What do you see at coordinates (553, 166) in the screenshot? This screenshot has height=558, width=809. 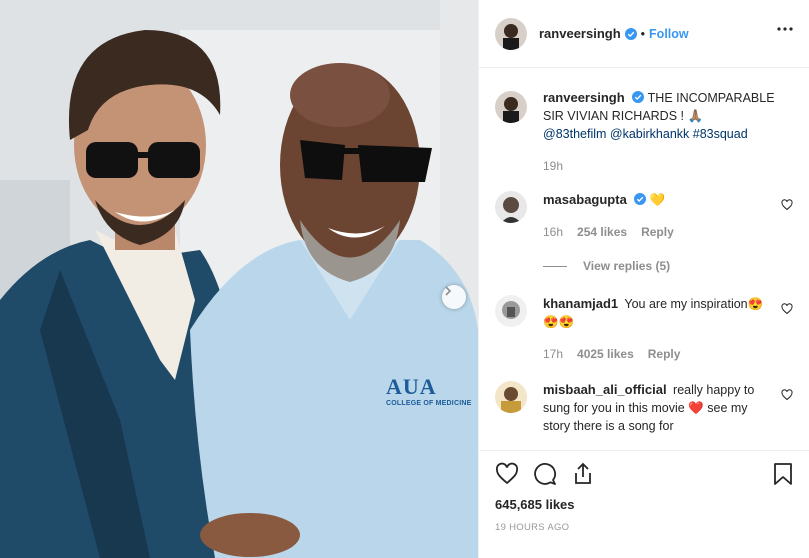 I see `caption-time-text: 19h` at bounding box center [553, 166].